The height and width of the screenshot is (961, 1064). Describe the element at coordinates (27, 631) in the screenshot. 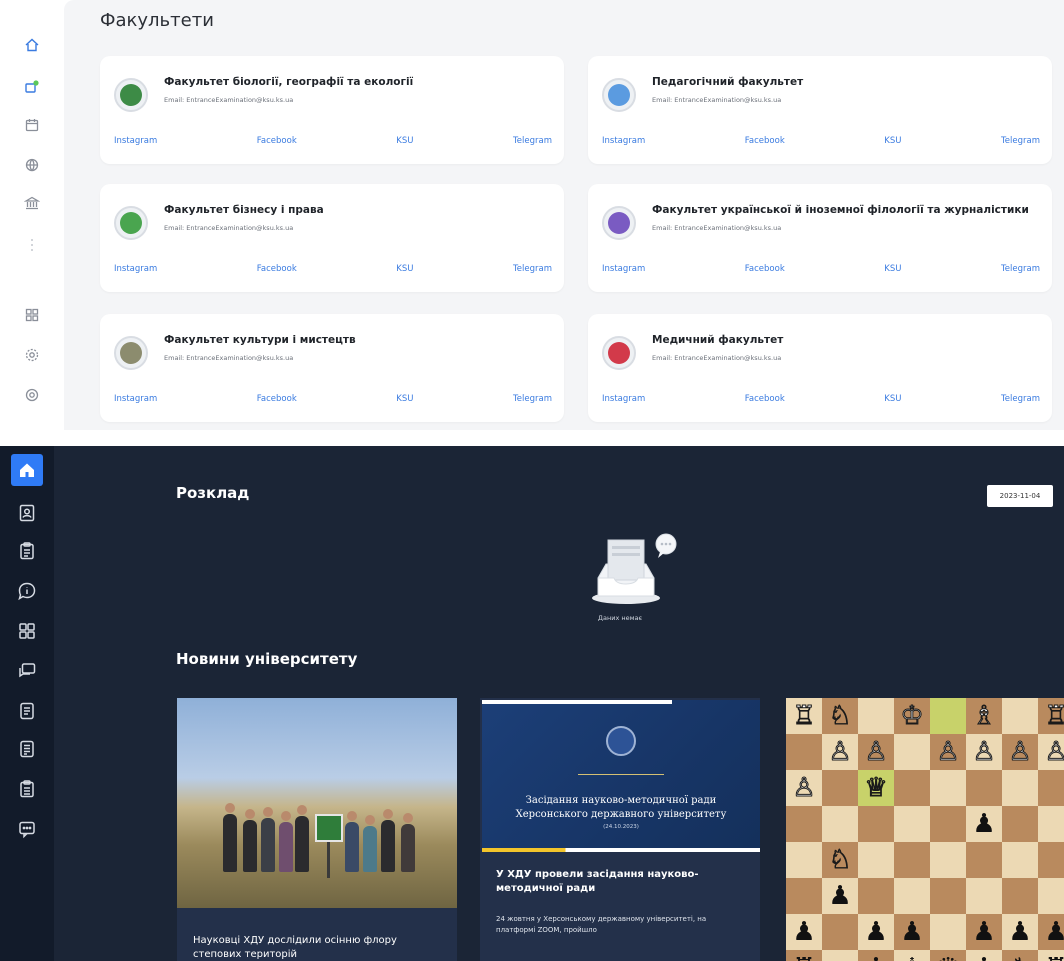

I see `apps-grid-icon` at that location.